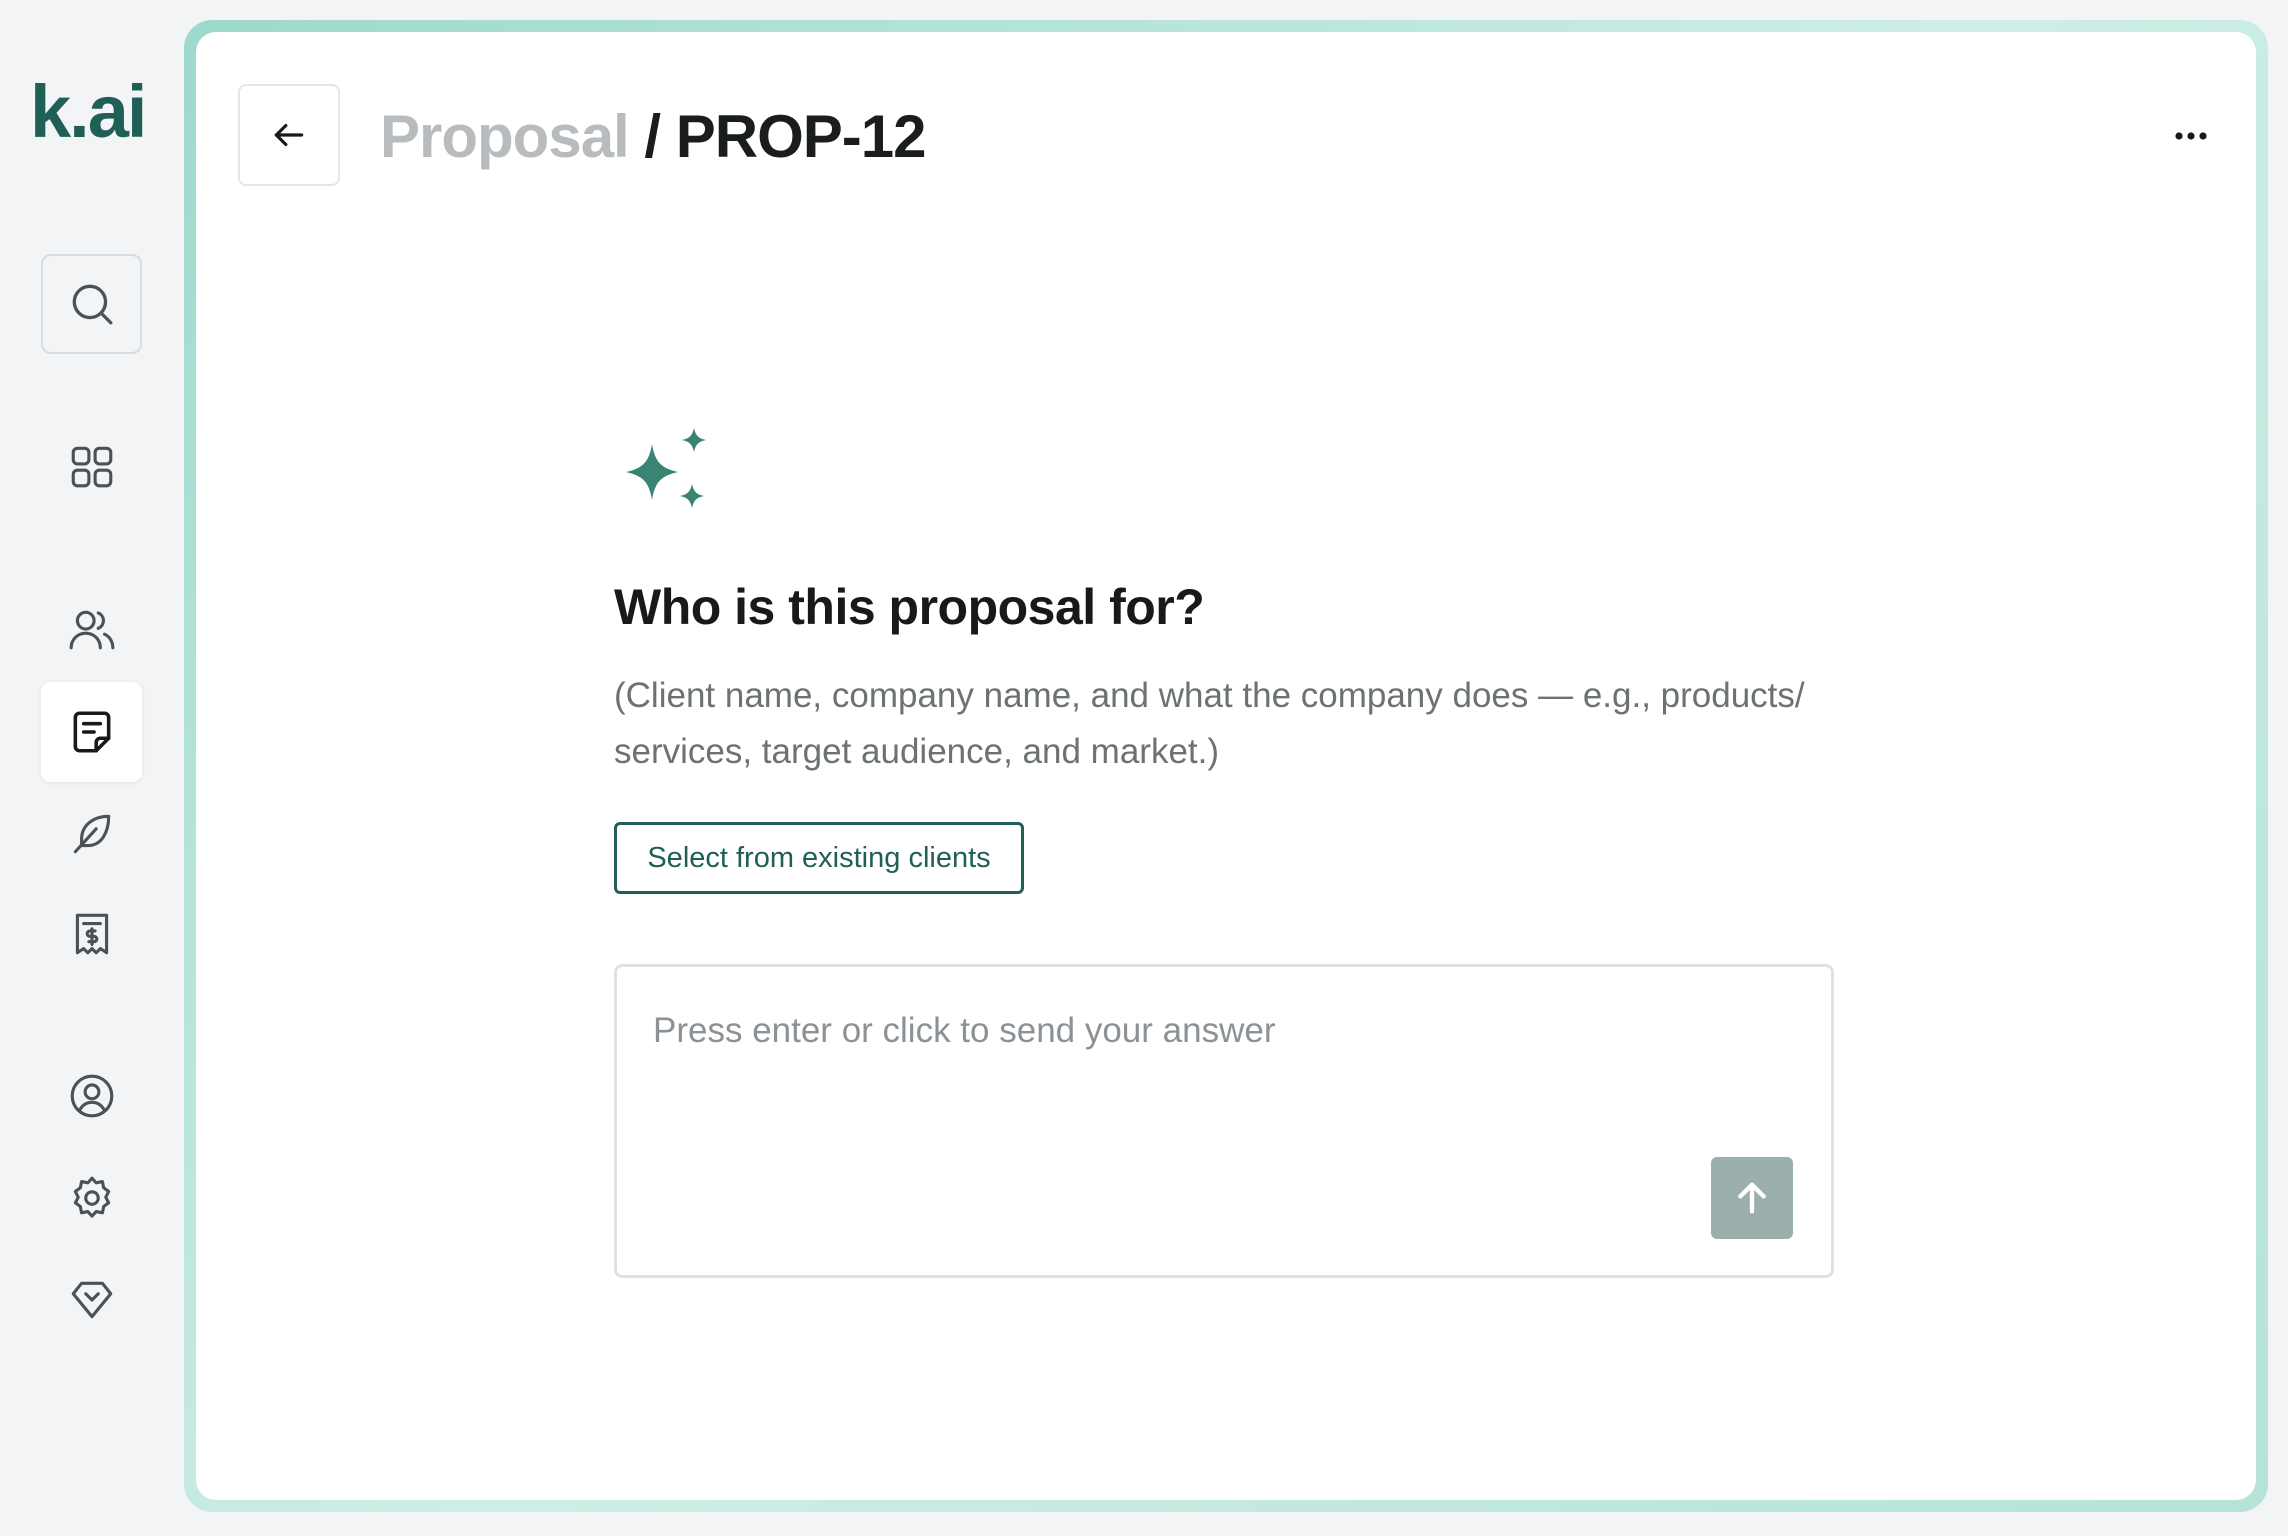  I want to click on sidebar-item-profile, so click(91, 1096).